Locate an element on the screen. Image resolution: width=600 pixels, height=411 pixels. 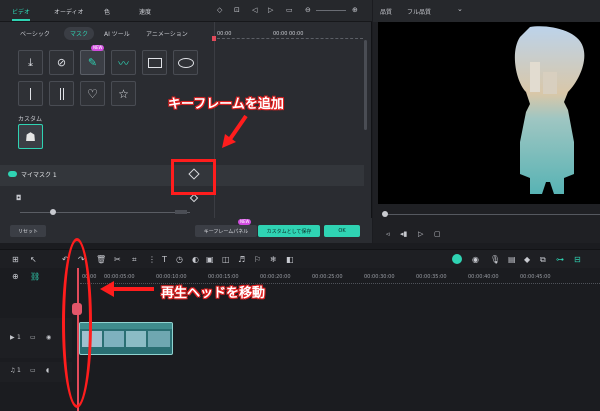
chevron-down-icon: ⌄ is located at coordinates (460, 9).